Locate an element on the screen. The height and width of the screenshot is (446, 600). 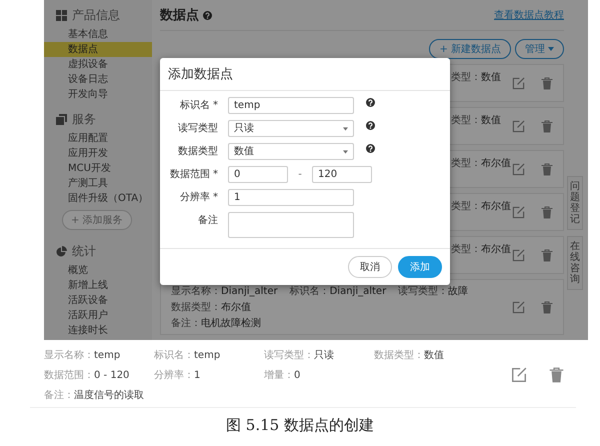
nav-item: MCU开发 is located at coordinates (98, 168).